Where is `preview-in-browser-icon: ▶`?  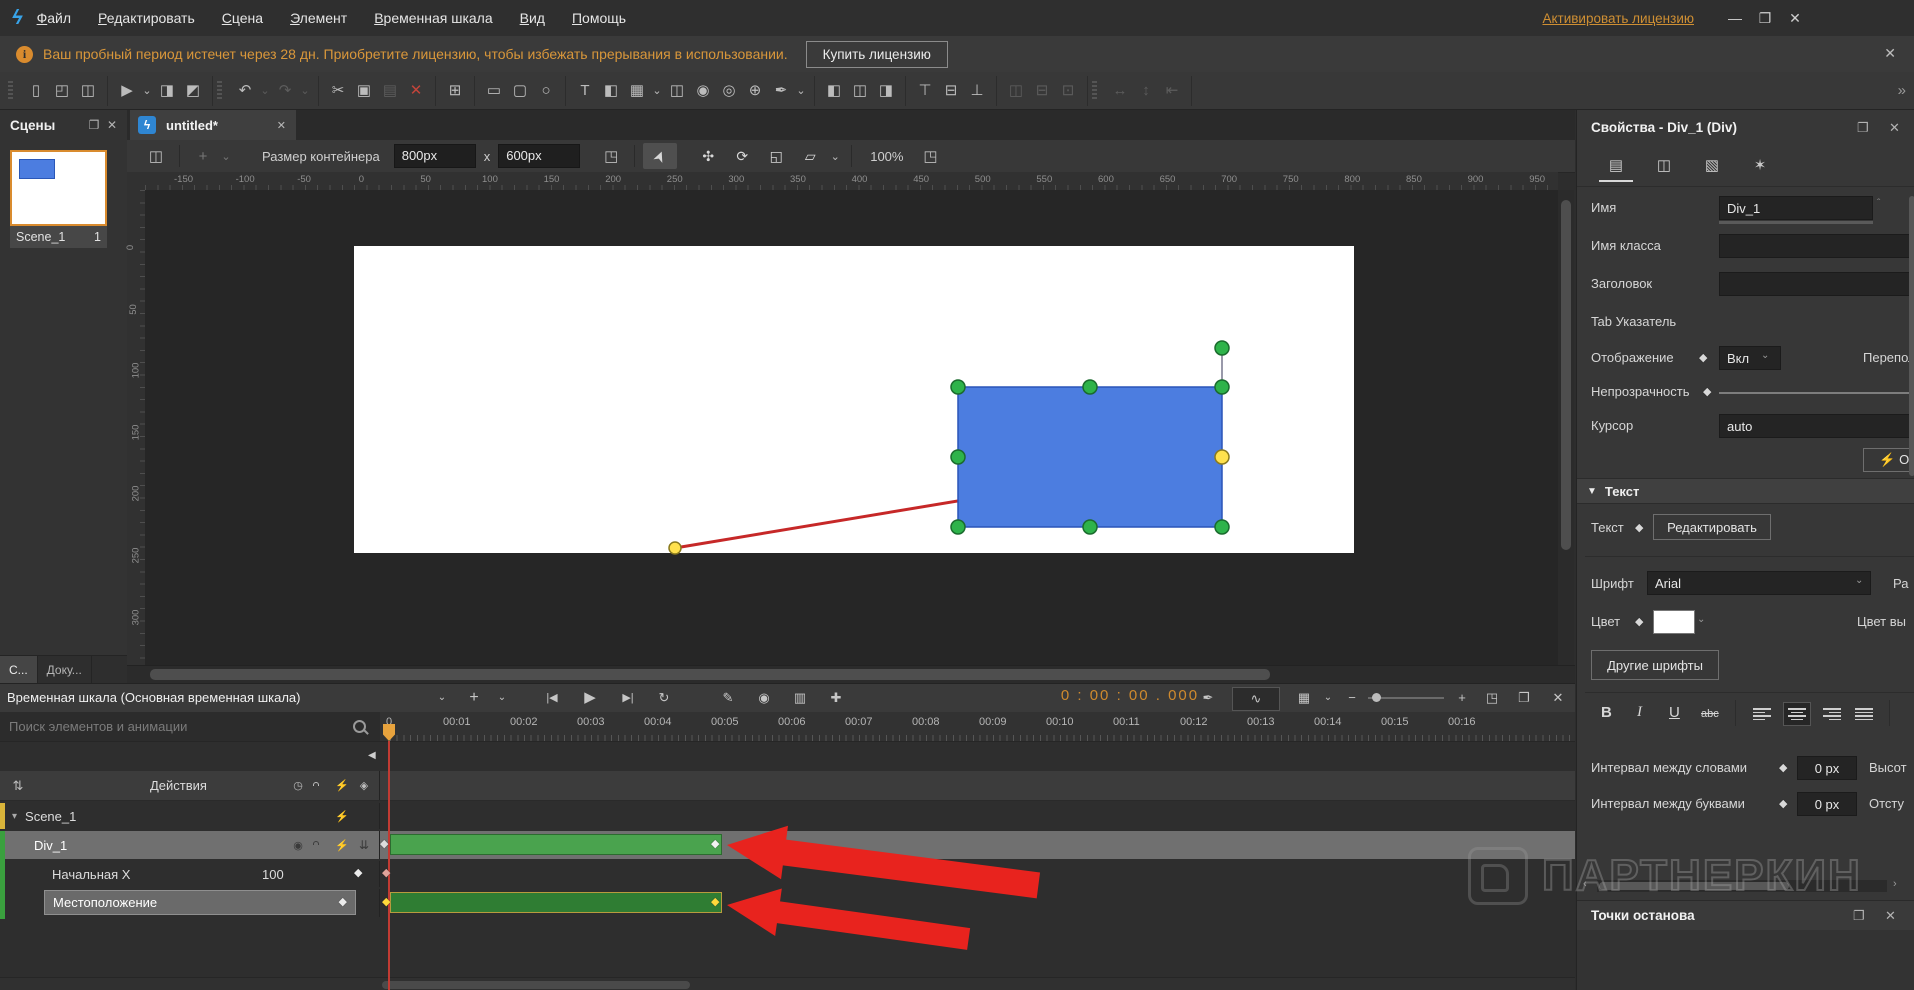 preview-in-browser-icon: ▶ is located at coordinates (127, 91).